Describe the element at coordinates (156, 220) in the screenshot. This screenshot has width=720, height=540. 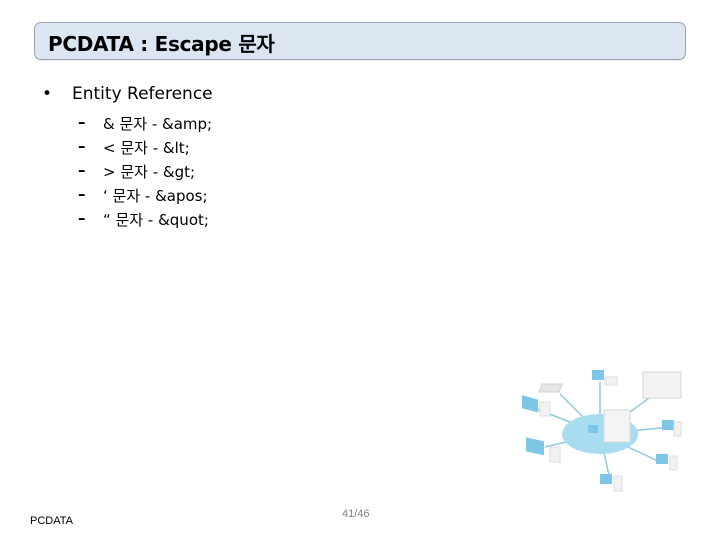
I see `list-item-text: “ 문자 - &quot;` at that location.